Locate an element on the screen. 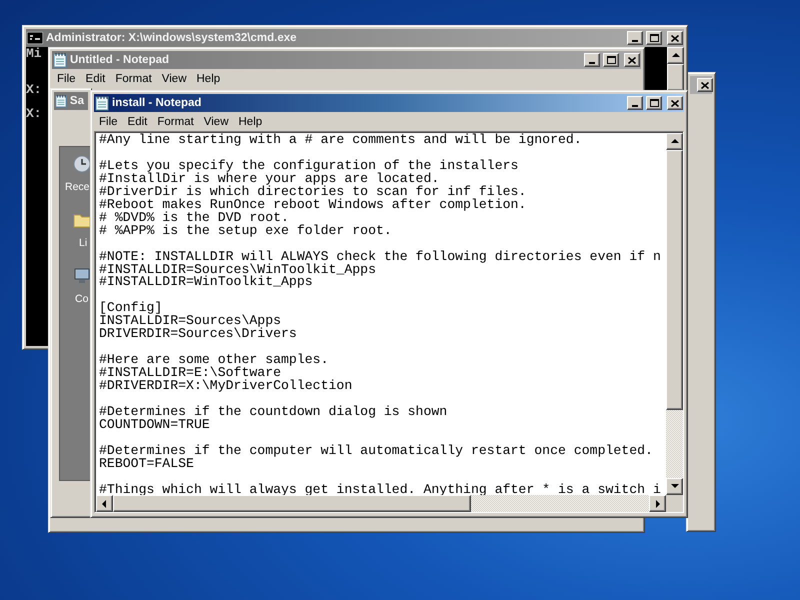 The image size is (800, 600). clock-icon is located at coordinates (82, 164).